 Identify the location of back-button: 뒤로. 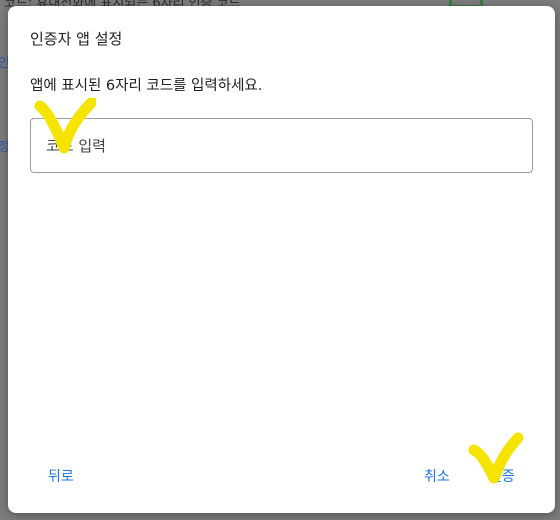
(61, 476).